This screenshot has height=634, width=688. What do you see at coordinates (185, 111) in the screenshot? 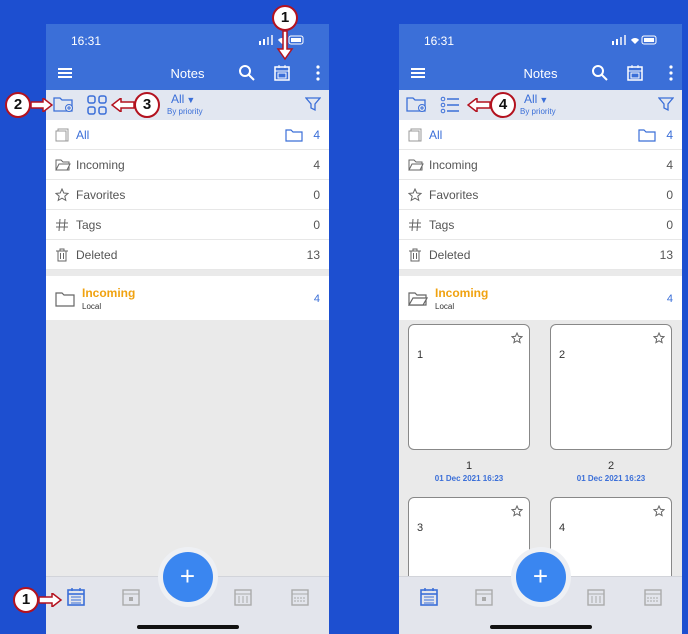
I see `sort-label: By priority` at bounding box center [185, 111].